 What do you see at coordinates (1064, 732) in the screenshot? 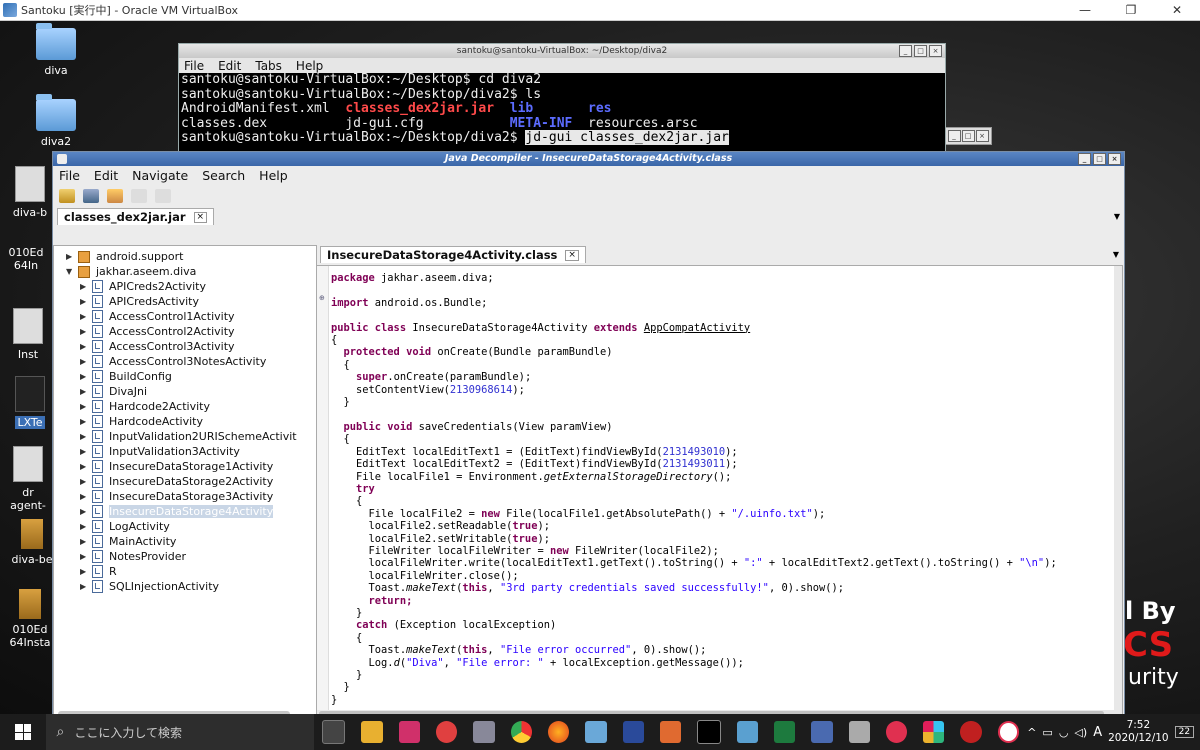
I see `network-icon: ◡` at bounding box center [1064, 732].